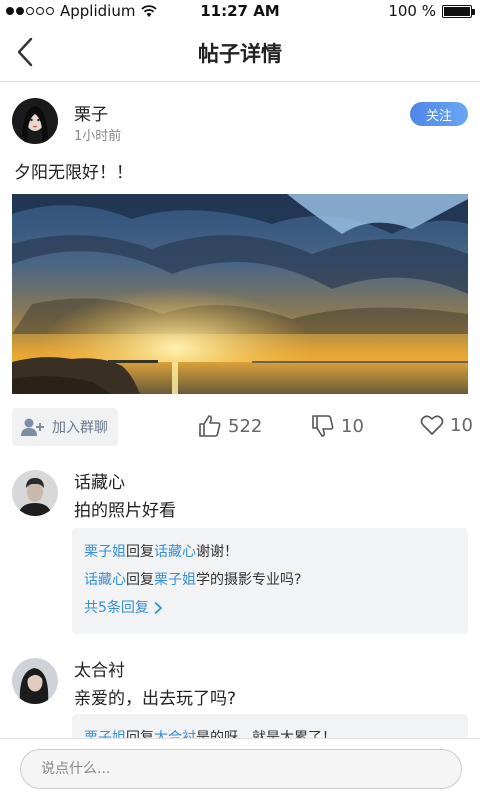  I want to click on status-bar: Applidium 11:27 AM 100 %, so click(240, 11).